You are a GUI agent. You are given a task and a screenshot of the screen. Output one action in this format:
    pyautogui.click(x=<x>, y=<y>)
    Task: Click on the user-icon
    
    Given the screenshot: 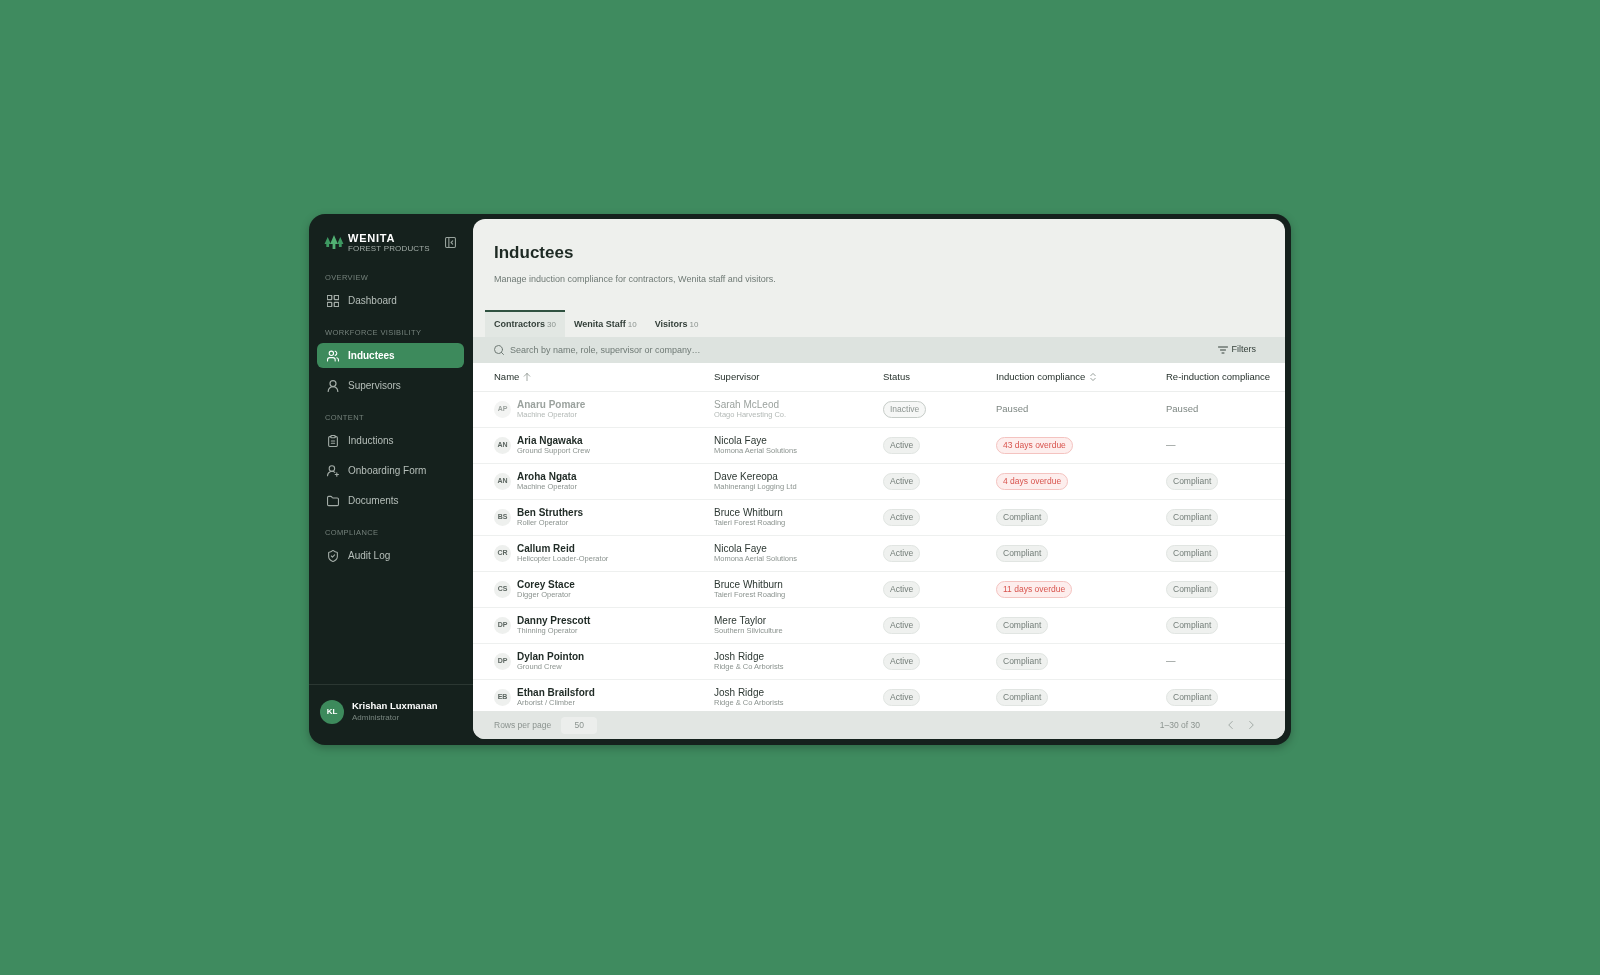 What is the action you would take?
    pyautogui.click(x=333, y=385)
    